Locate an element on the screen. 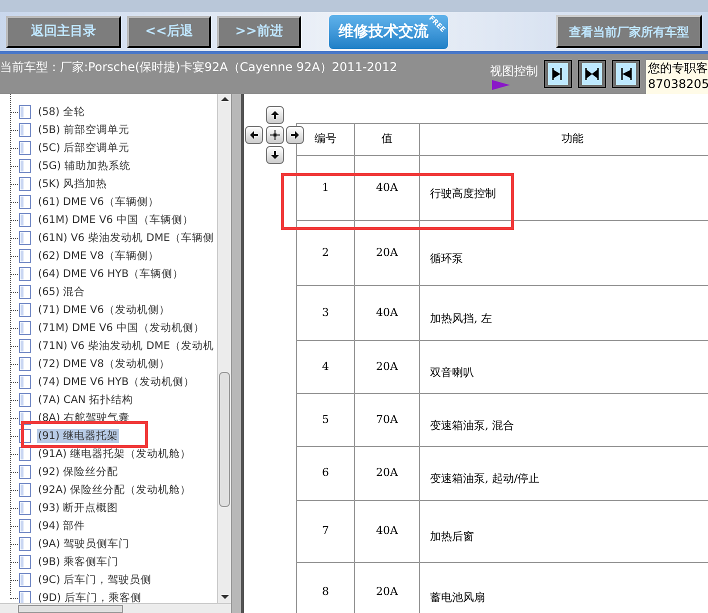 Image resolution: width=708 pixels, height=613 pixels. table-cell: 6 is located at coordinates (325, 473).